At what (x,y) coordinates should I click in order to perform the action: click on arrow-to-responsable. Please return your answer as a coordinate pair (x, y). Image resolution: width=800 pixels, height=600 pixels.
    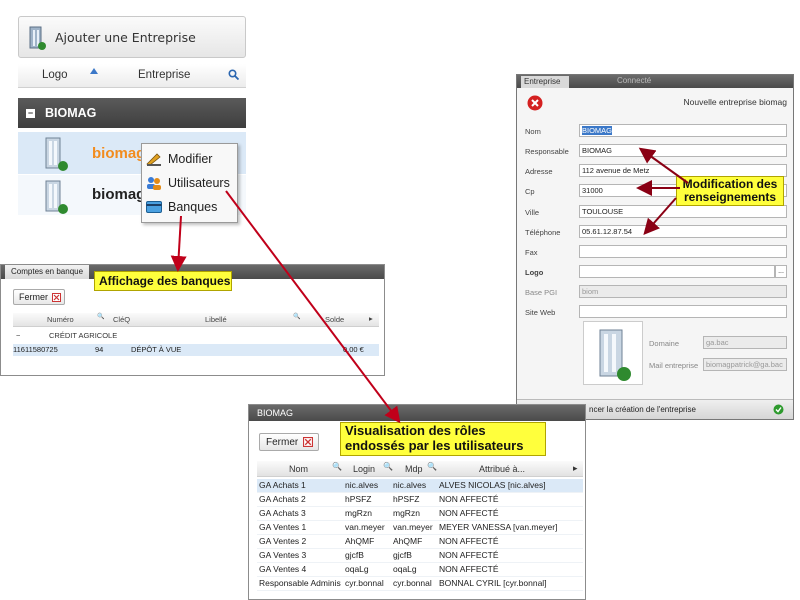
    Looking at the image, I should click on (663, 165).